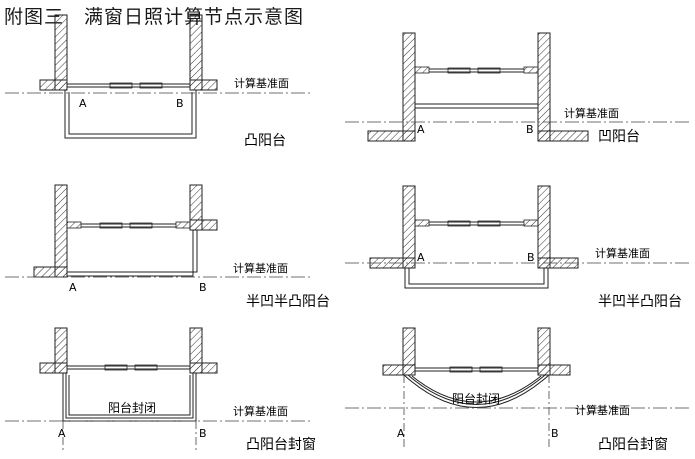  Describe the element at coordinates (619, 137) in the screenshot. I see `panel-caption: 凹阳台` at that location.